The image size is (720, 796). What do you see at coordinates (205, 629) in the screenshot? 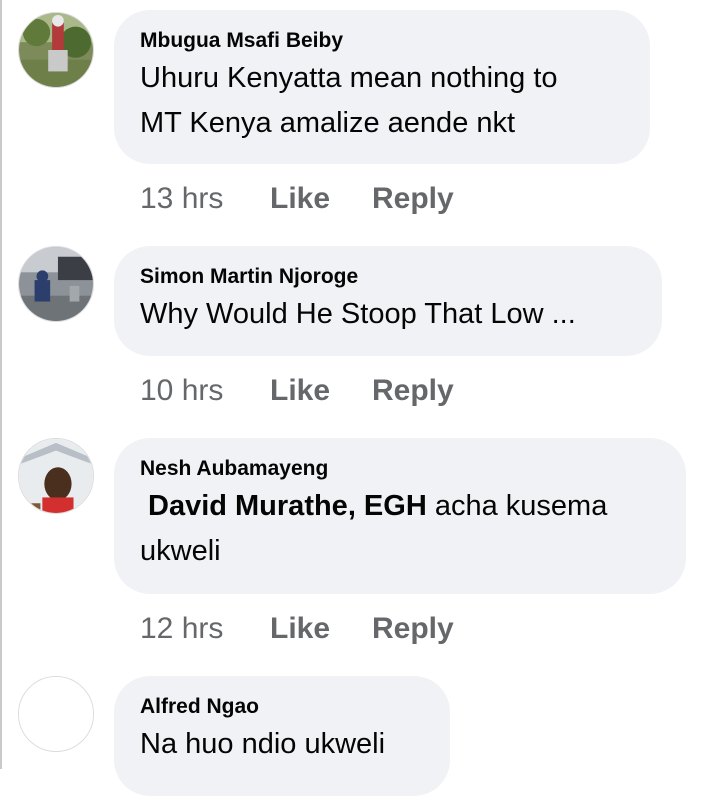
I see `comment-timestamp: 12 hrs` at bounding box center [205, 629].